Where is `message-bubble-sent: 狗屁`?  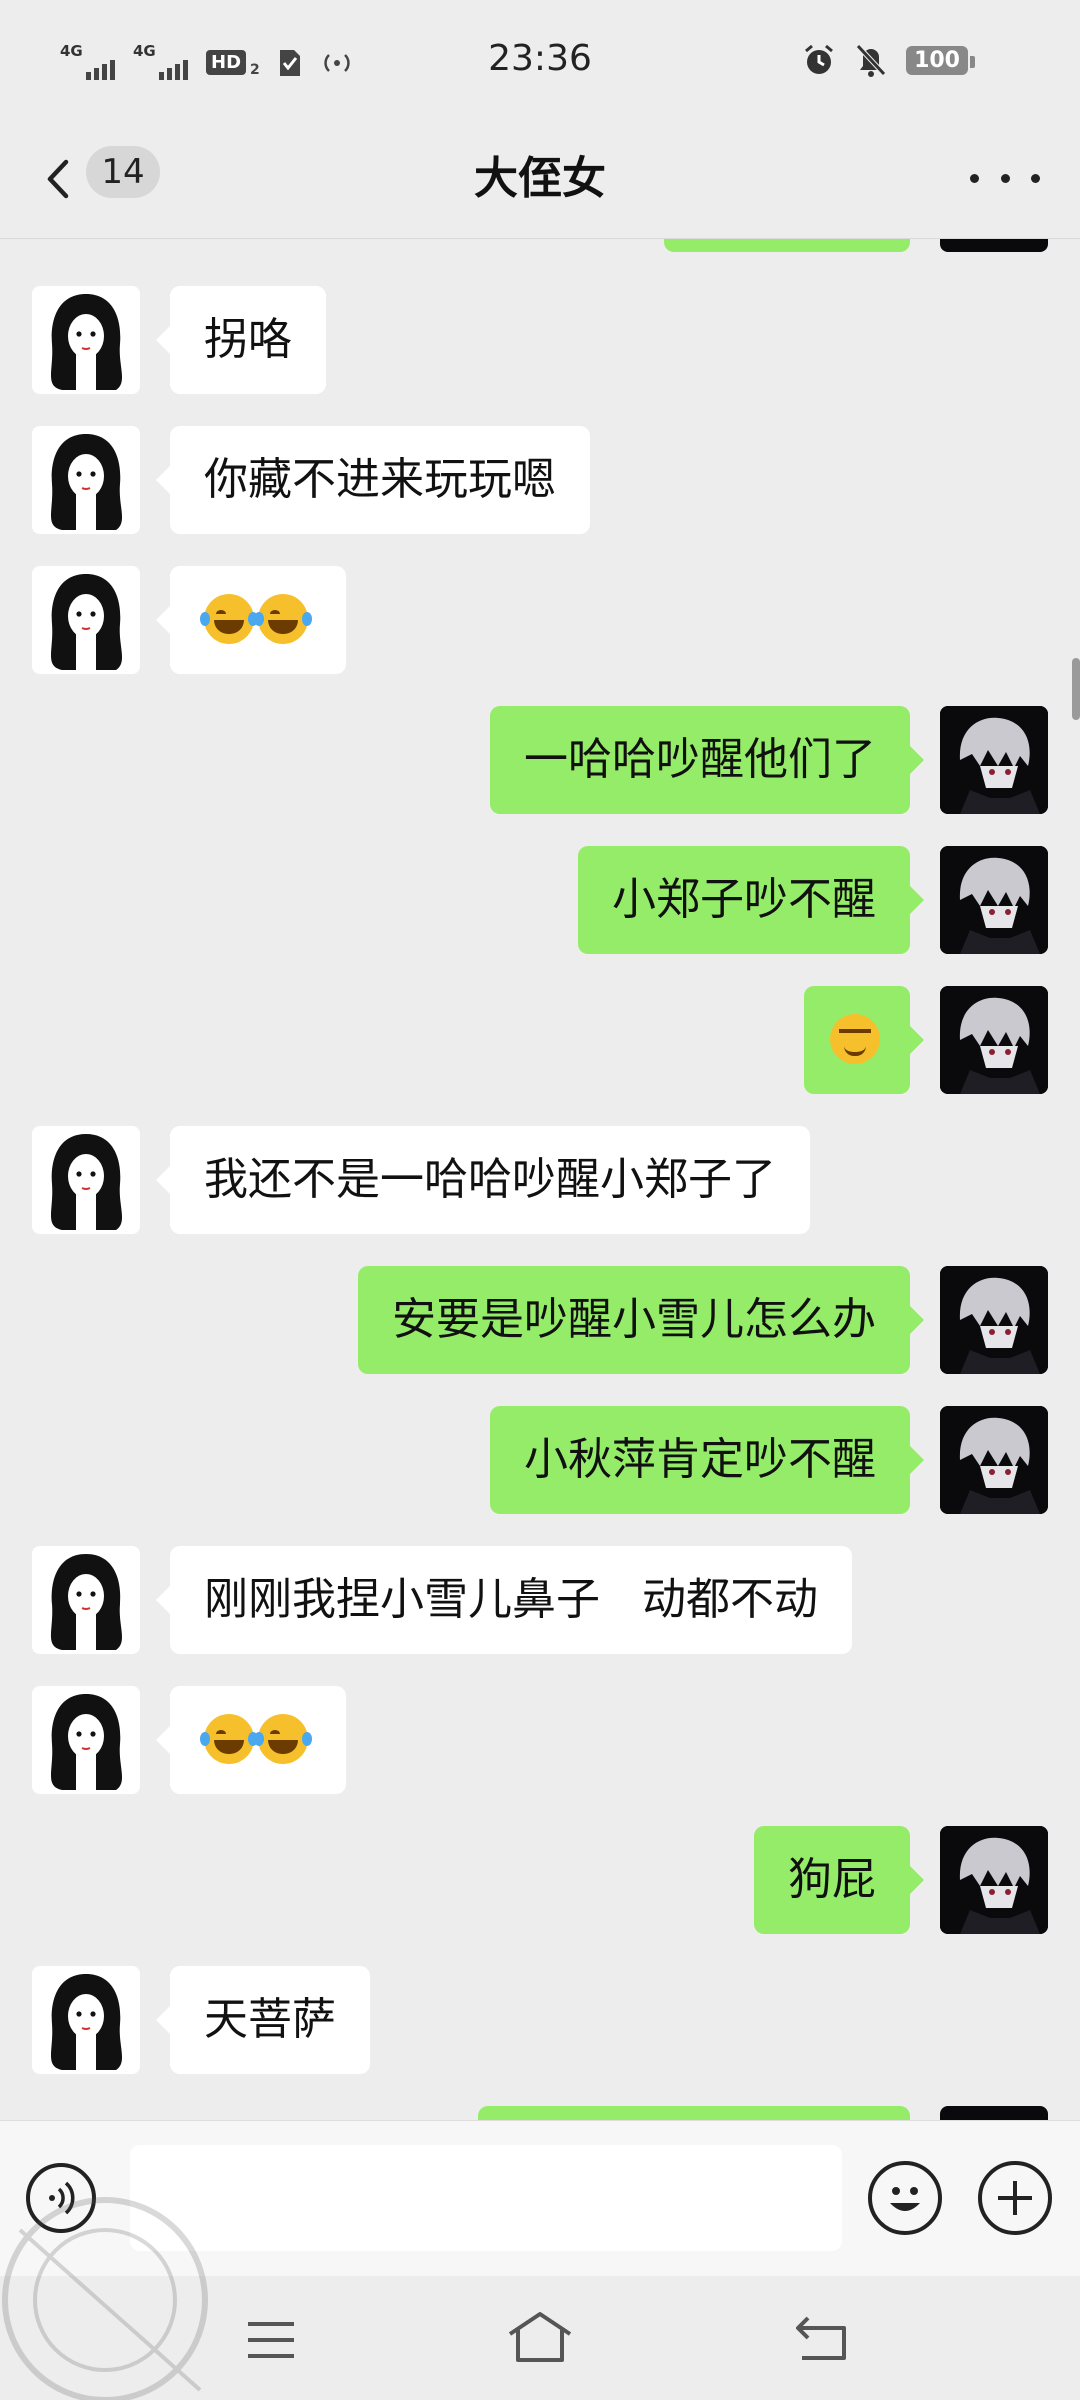 message-bubble-sent: 狗屁 is located at coordinates (839, 1880).